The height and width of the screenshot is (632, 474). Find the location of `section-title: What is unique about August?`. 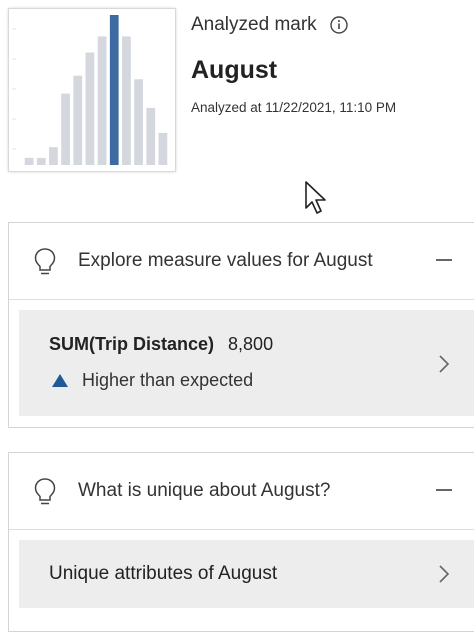

section-title: What is unique about August? is located at coordinates (204, 490).